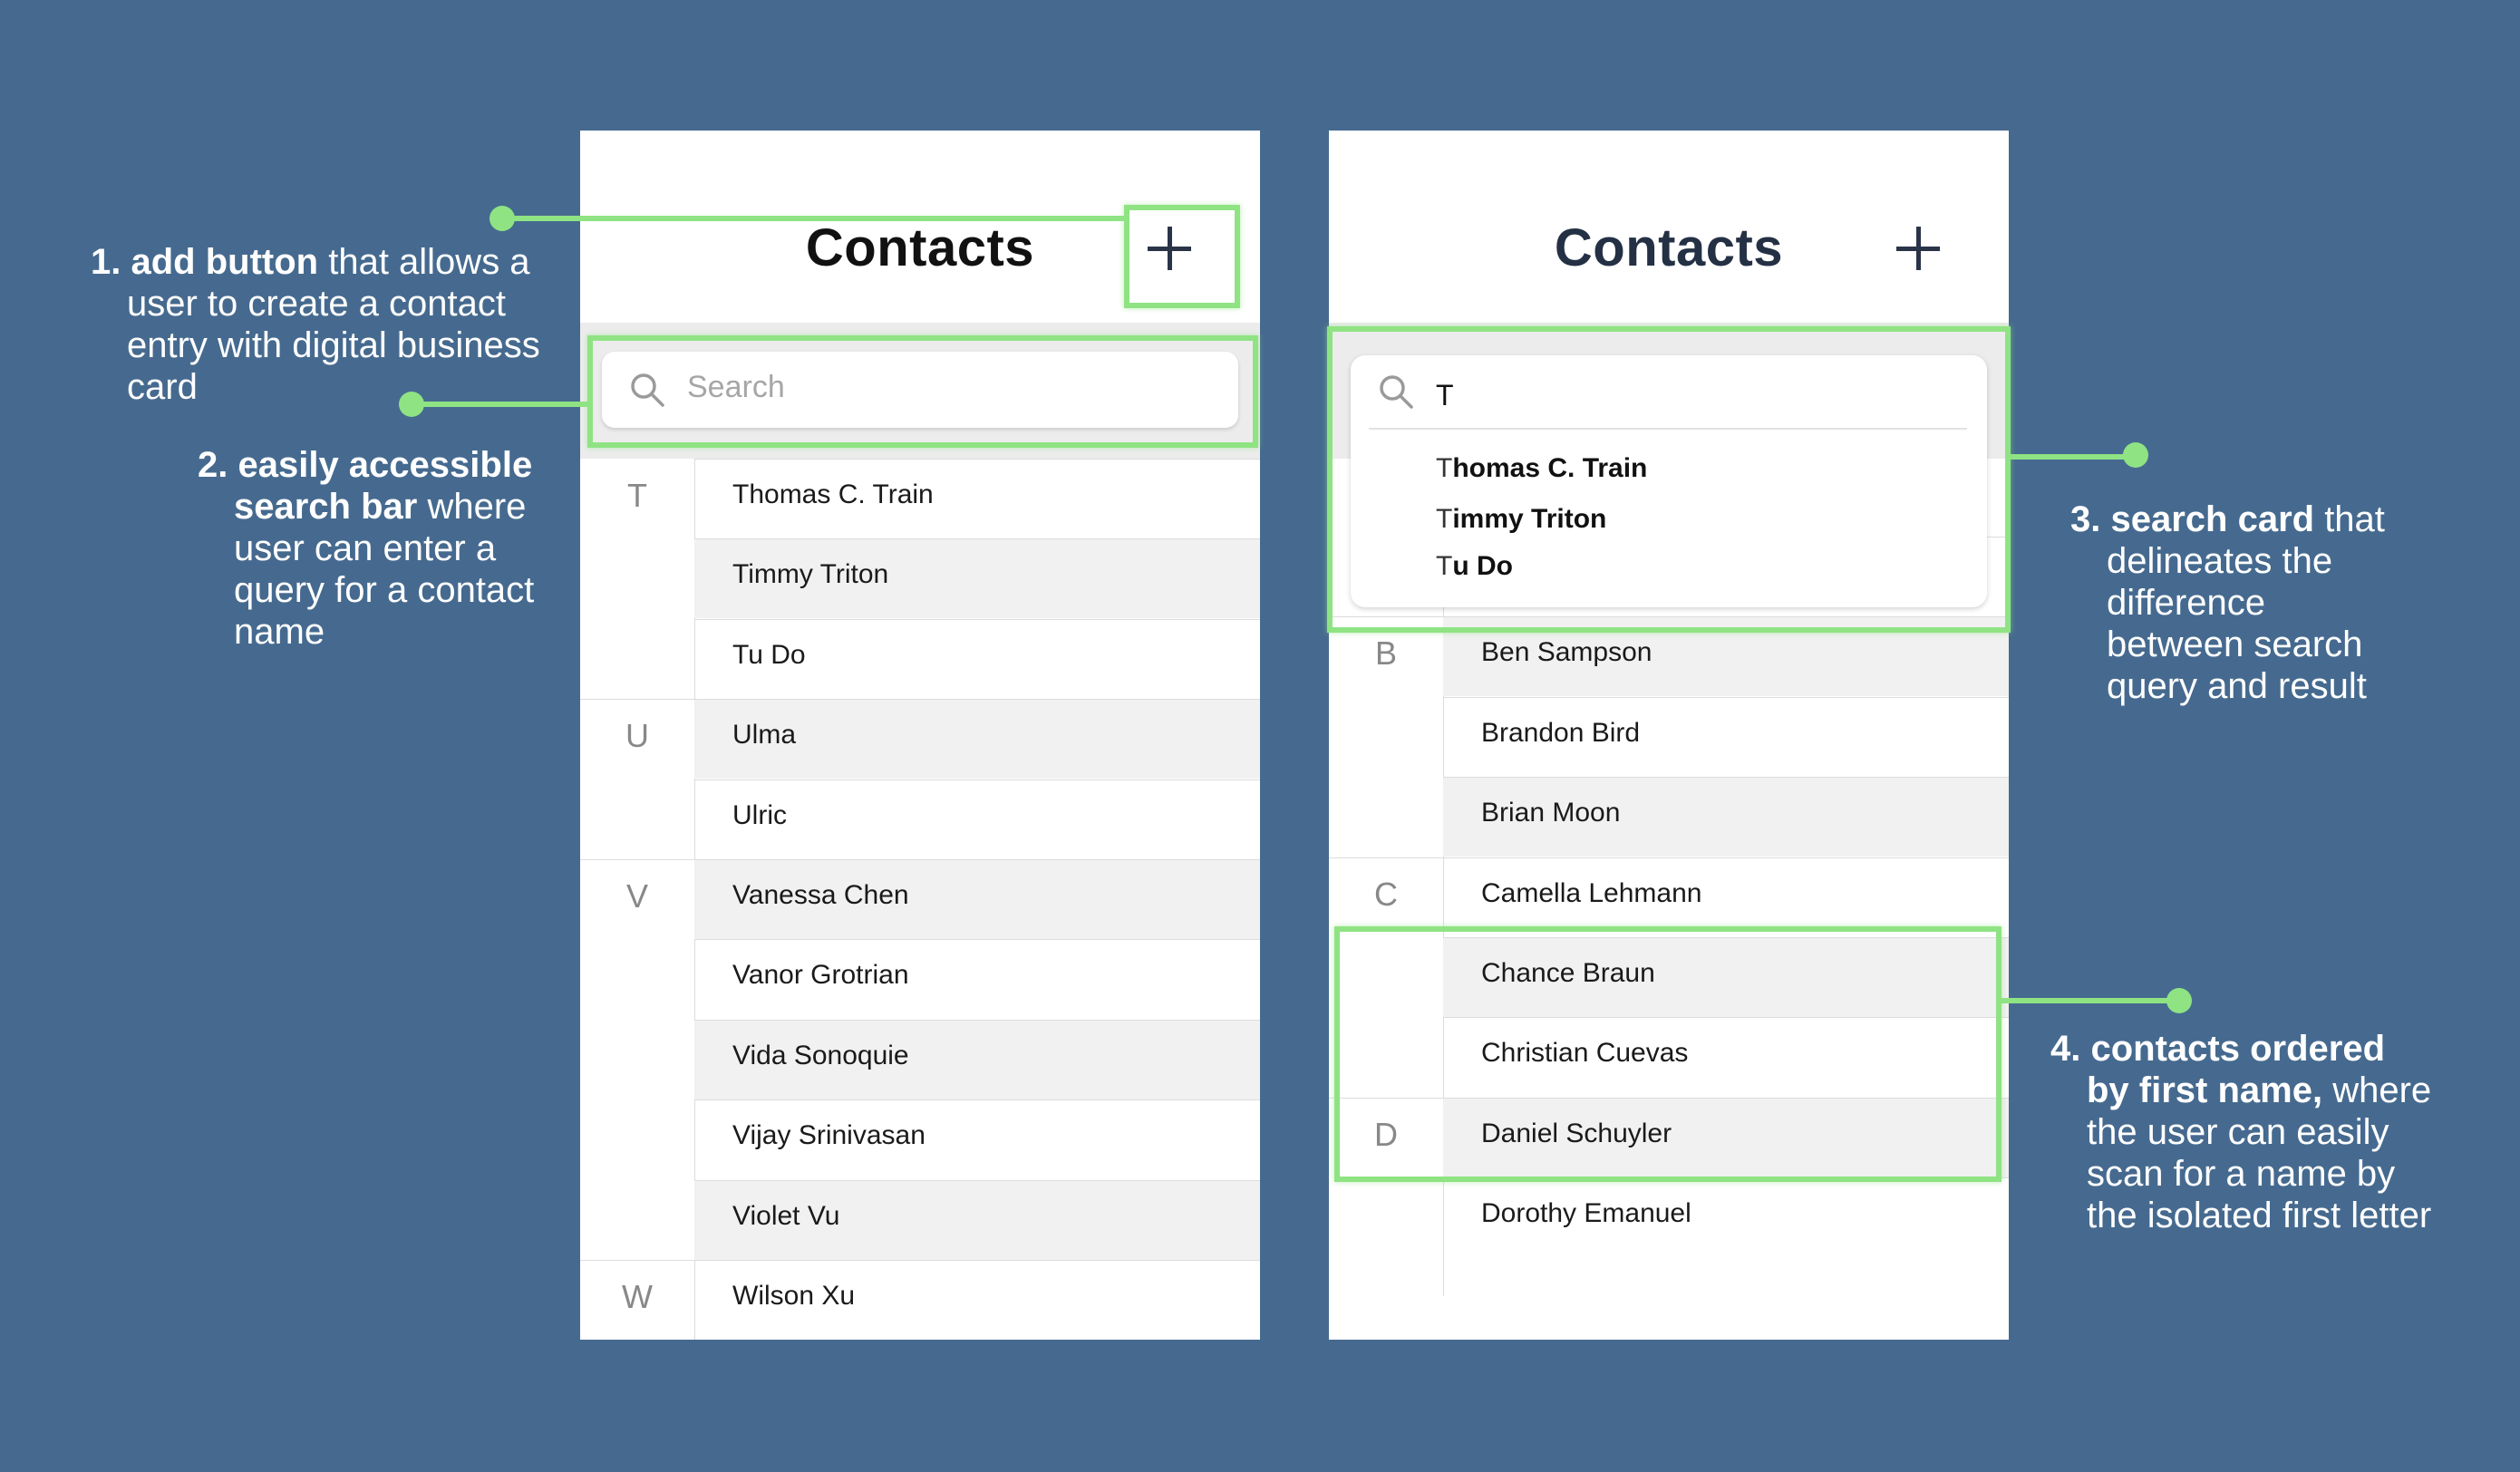 Image resolution: width=2520 pixels, height=1472 pixels. Describe the element at coordinates (833, 494) in the screenshot. I see `contact-name: Thomas C. Train` at that location.